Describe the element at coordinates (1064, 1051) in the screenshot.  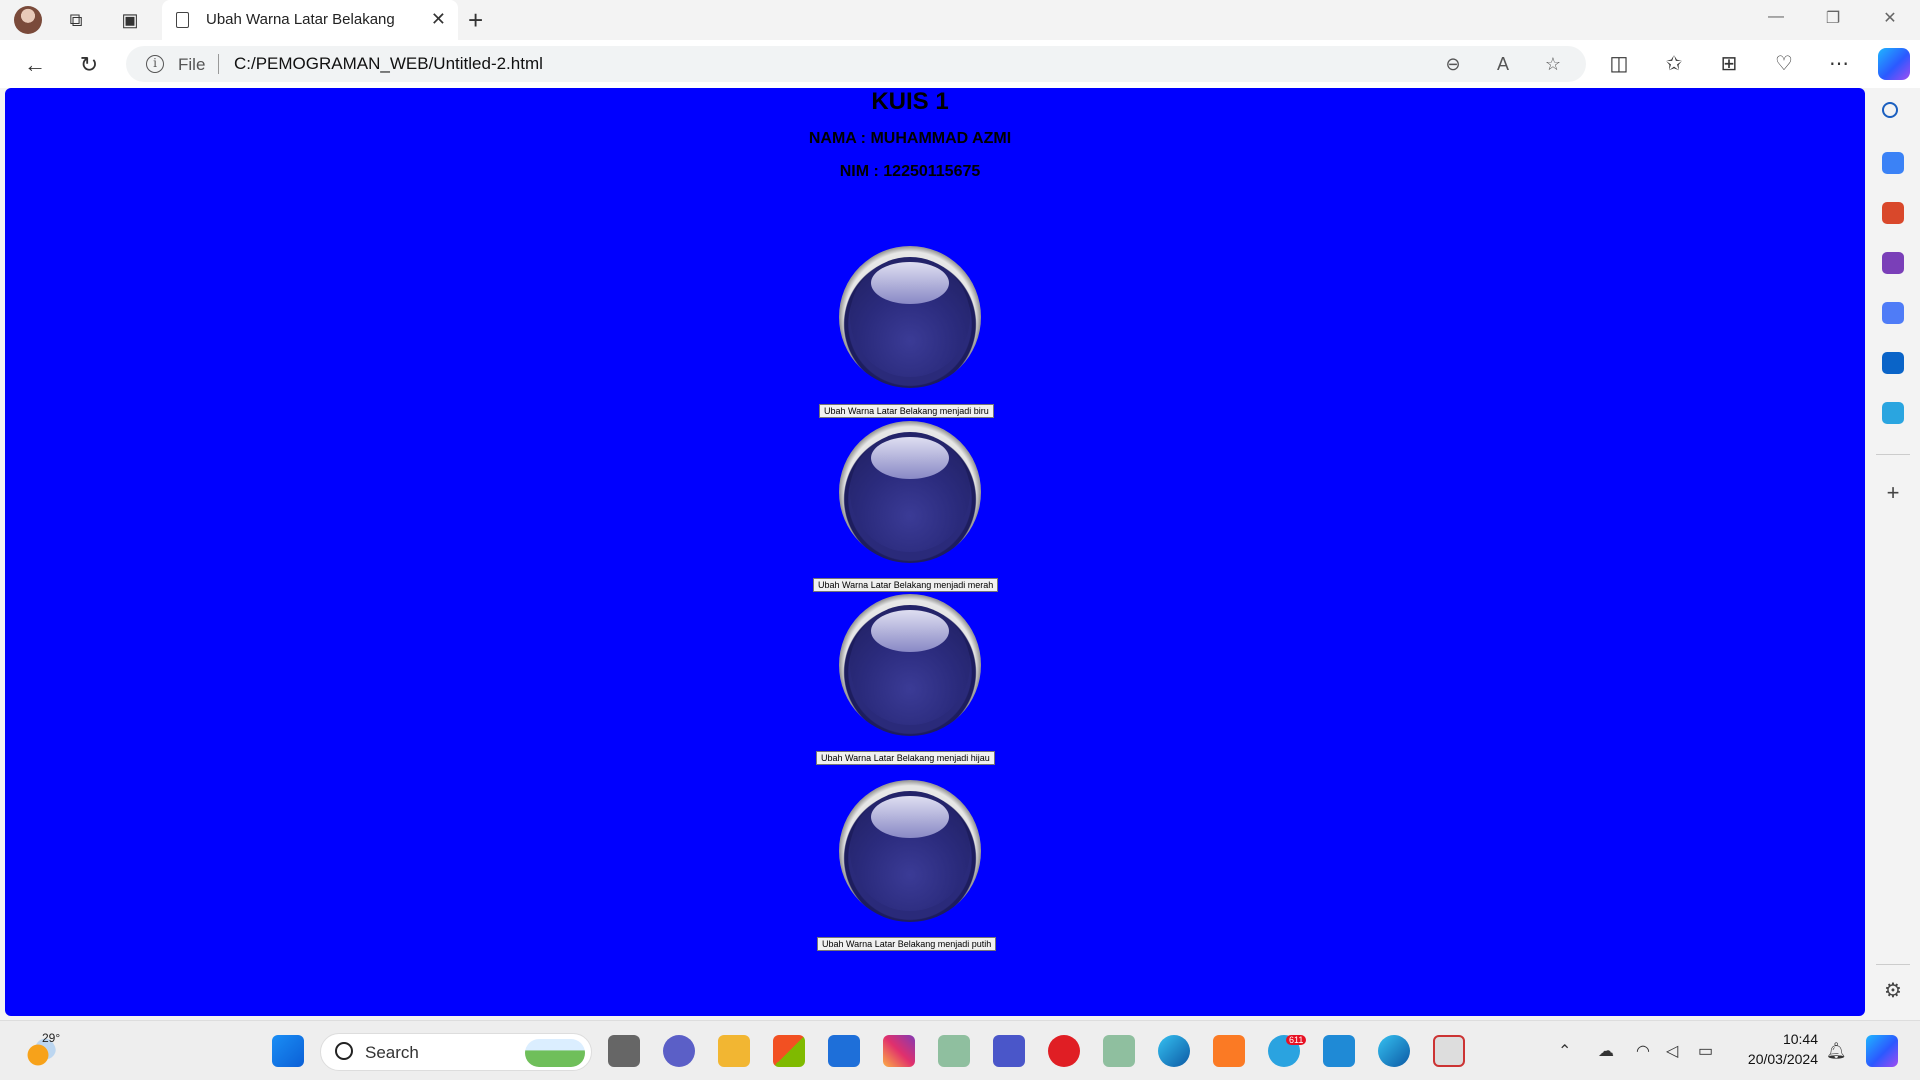
I see `opera-icon` at that location.